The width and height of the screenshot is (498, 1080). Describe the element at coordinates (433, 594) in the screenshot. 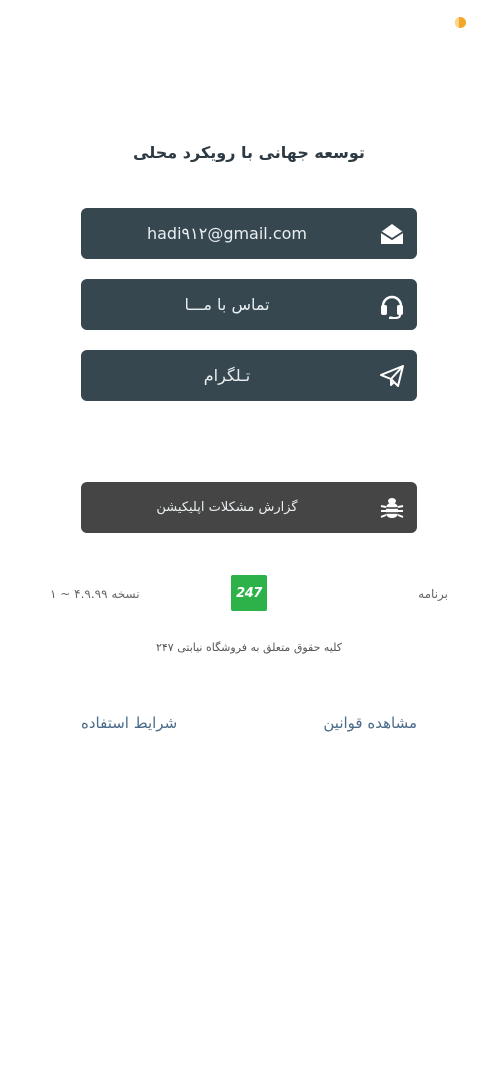

I see `app-label: برنامه` at that location.